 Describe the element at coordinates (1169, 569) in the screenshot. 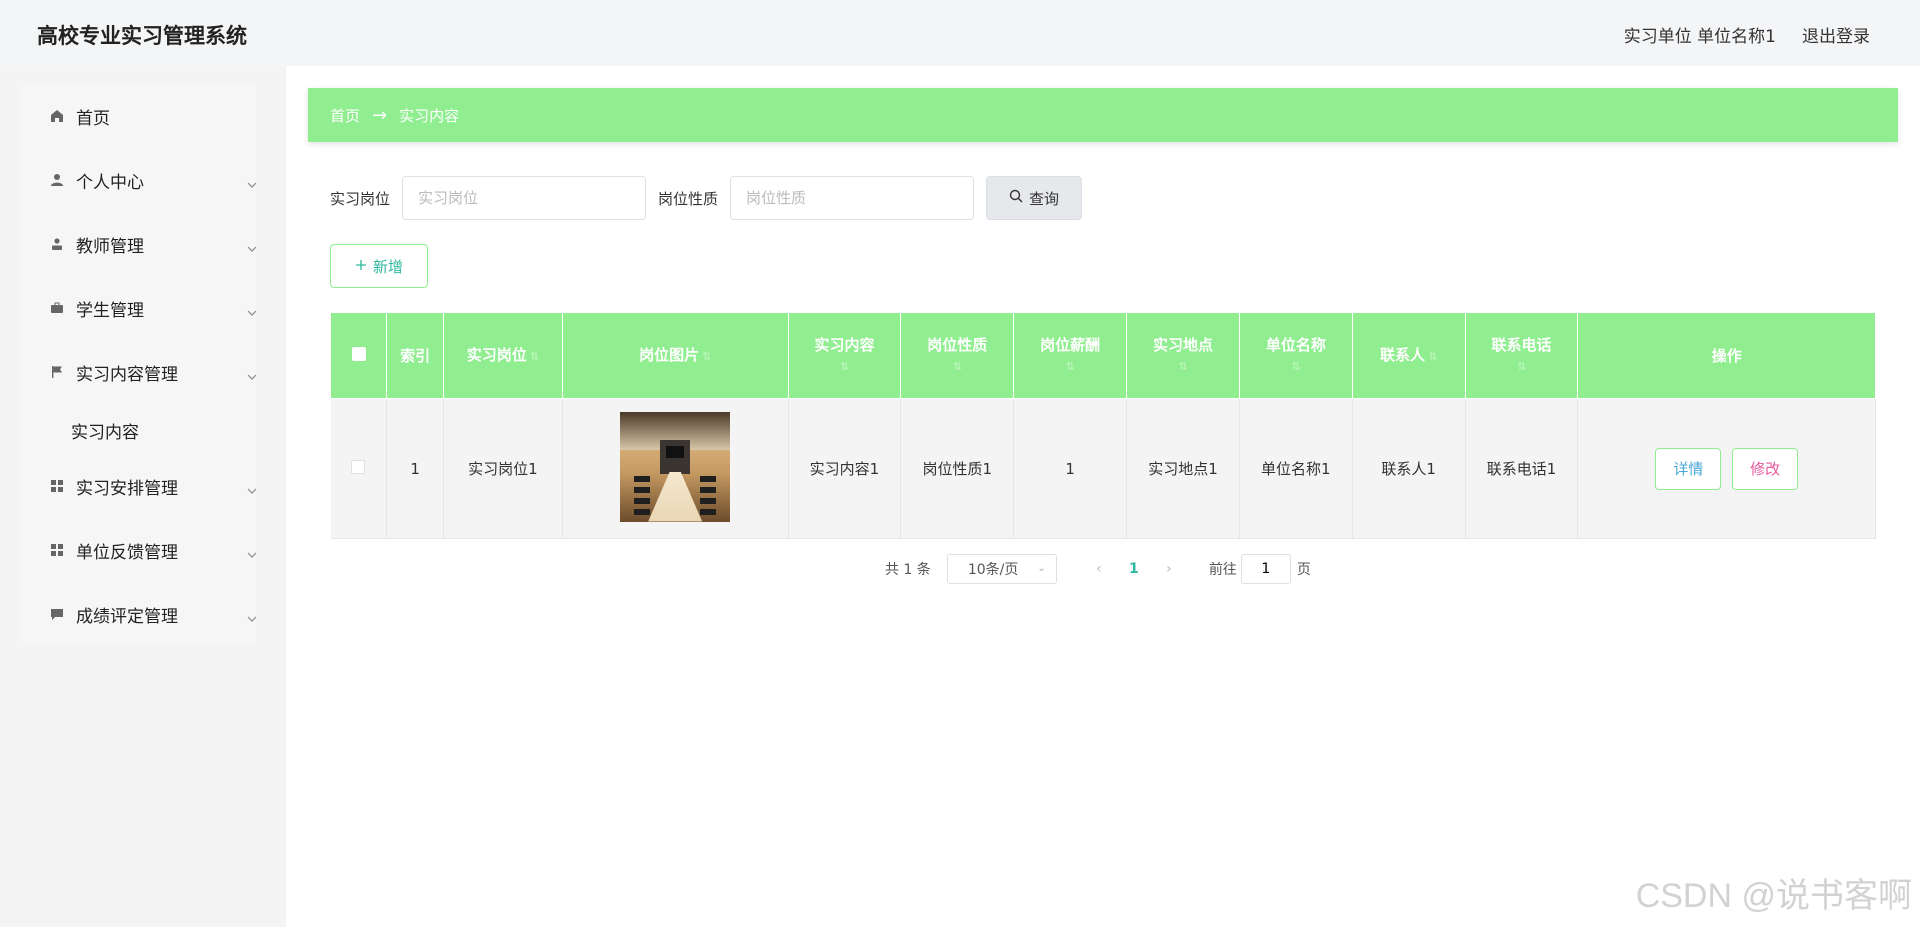

I see `next-page-icon: ›` at that location.